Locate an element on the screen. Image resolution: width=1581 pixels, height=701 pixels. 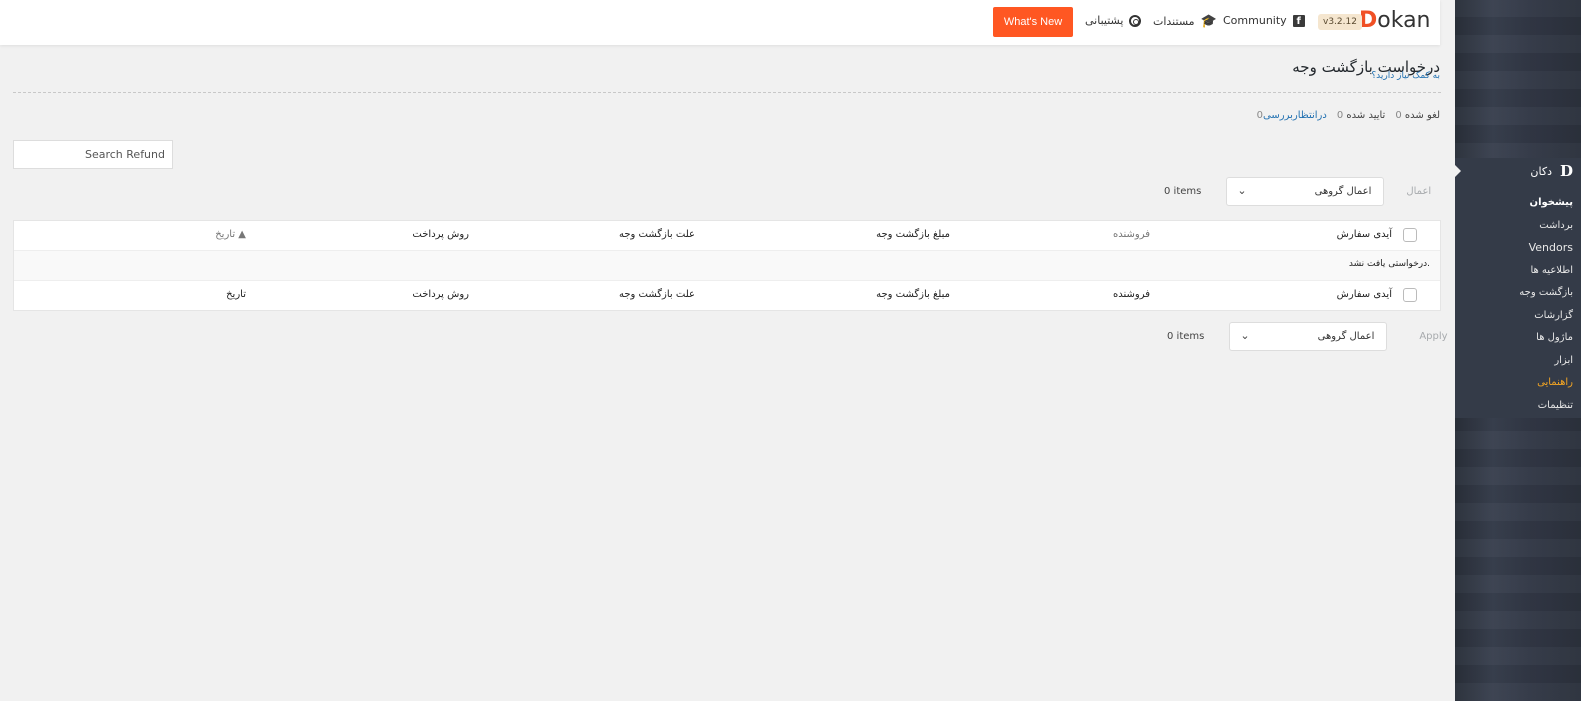
submenu-header: دکان D is located at coordinates (1551, 171).